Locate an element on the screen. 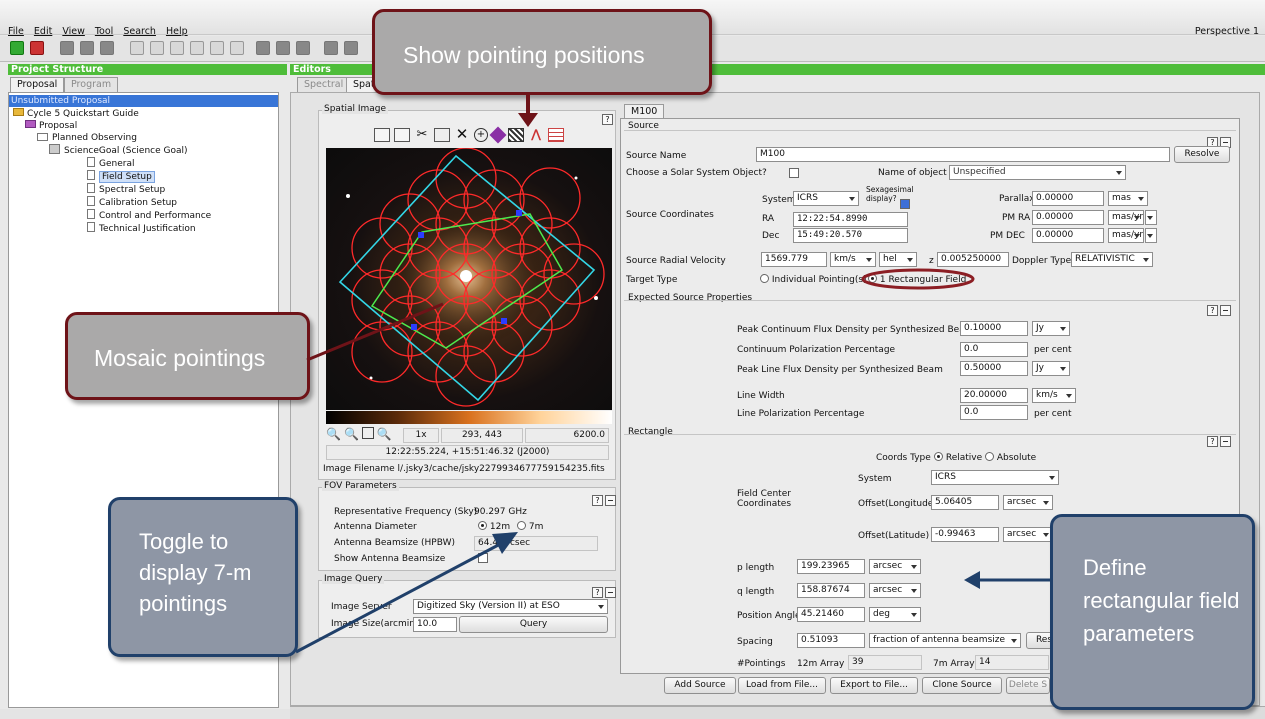 Image resolution: width=1265 pixels, height=719 pixels. paste-icon is located at coordinates (177, 48).